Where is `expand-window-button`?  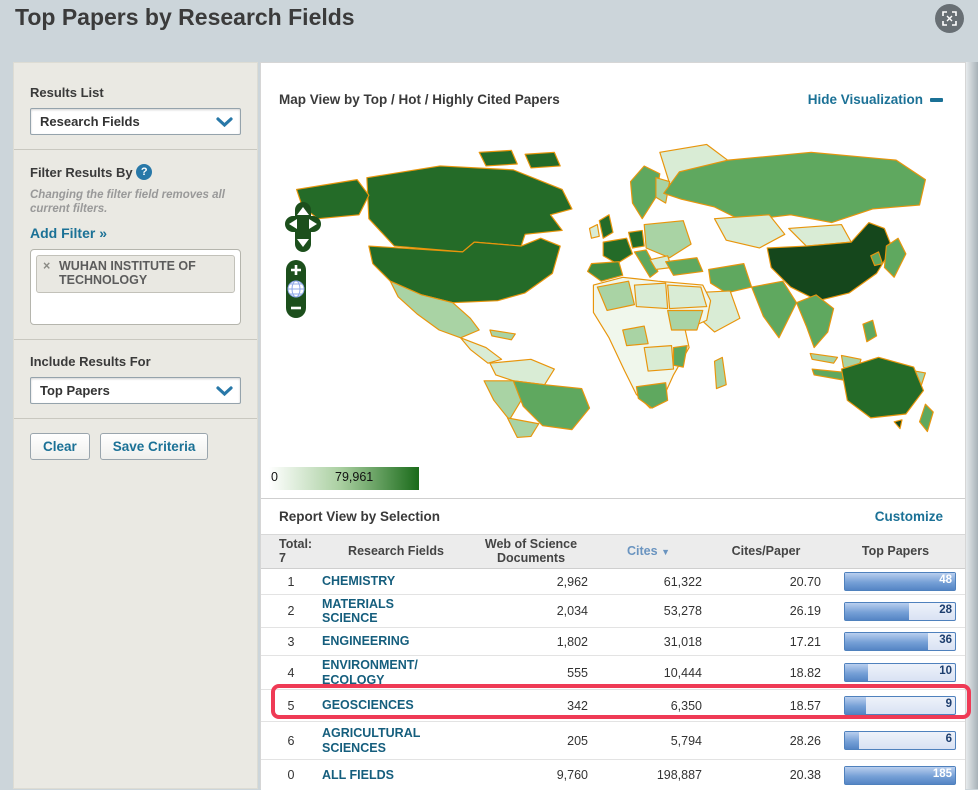 expand-window-button is located at coordinates (949, 18).